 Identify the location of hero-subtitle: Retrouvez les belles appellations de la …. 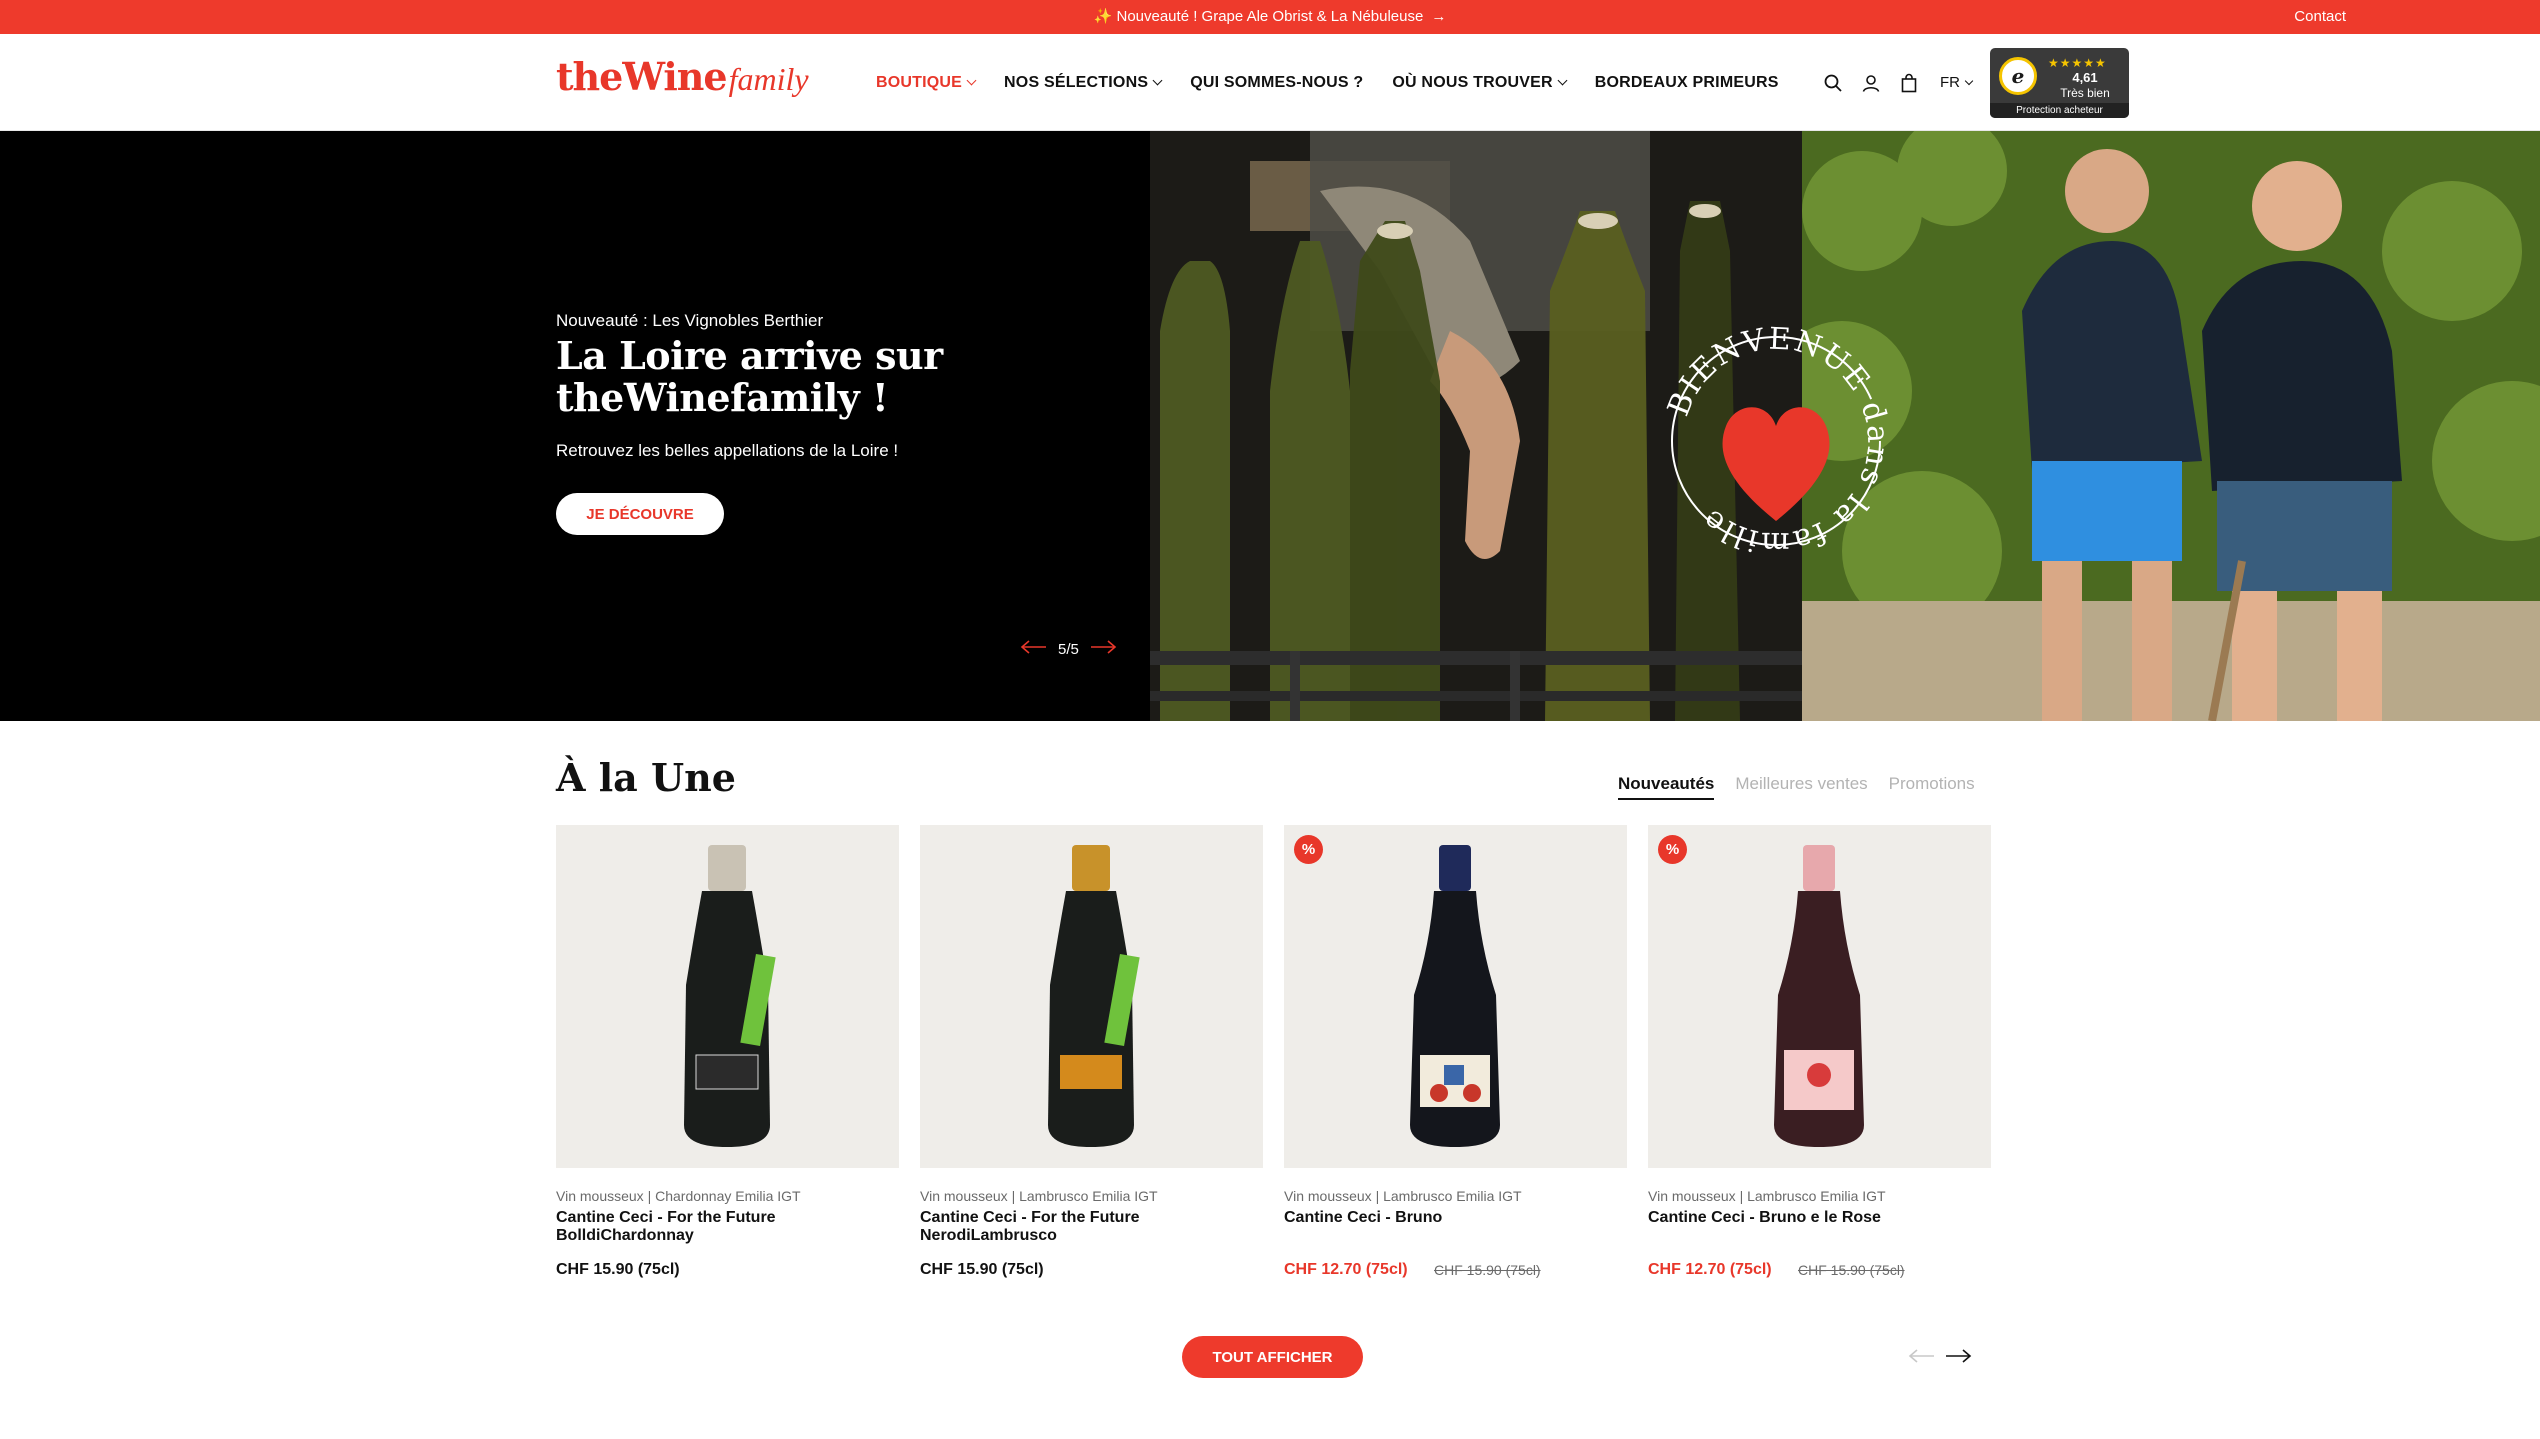
(727, 450).